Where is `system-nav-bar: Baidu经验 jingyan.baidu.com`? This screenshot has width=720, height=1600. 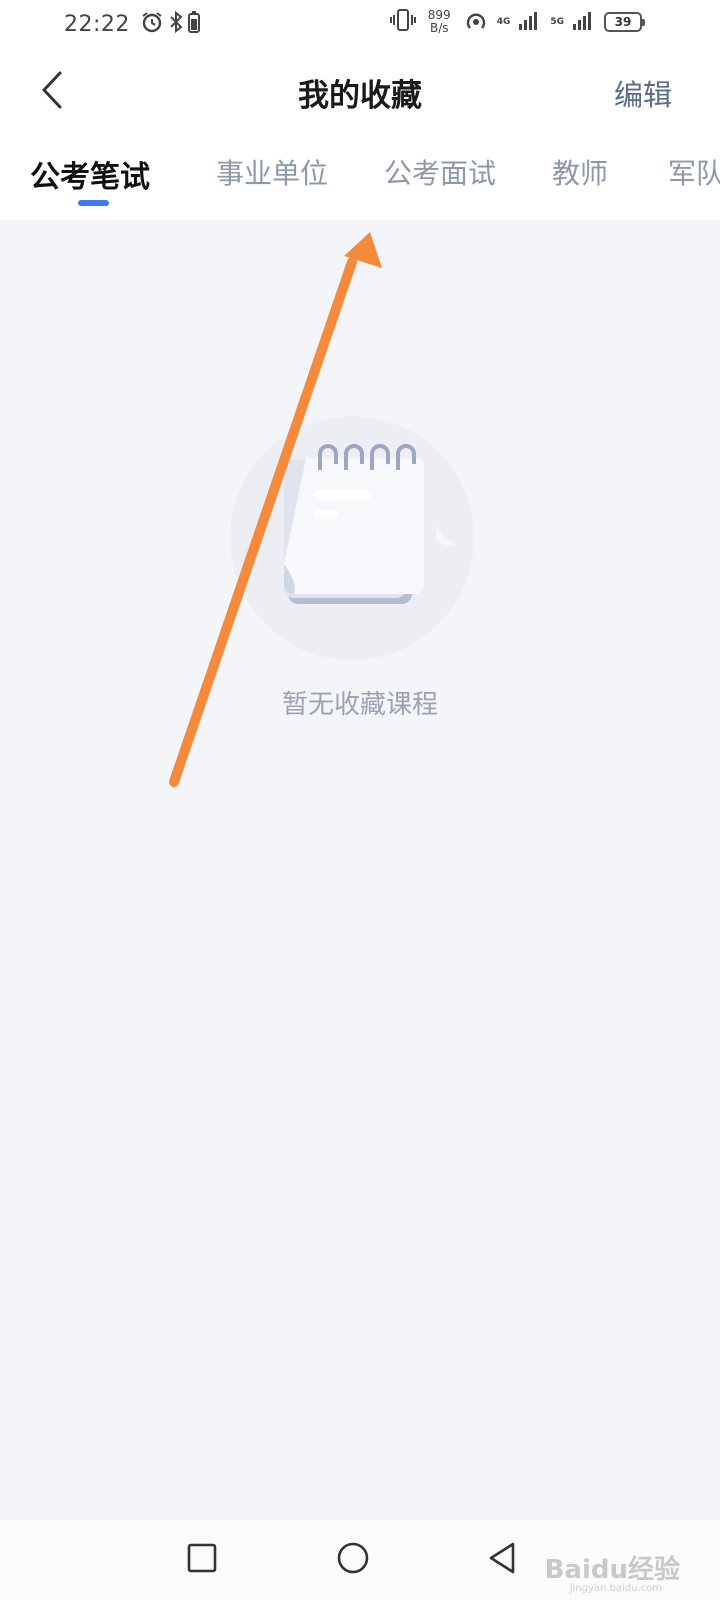
system-nav-bar: Baidu经验 jingyan.baidu.com is located at coordinates (360, 1560).